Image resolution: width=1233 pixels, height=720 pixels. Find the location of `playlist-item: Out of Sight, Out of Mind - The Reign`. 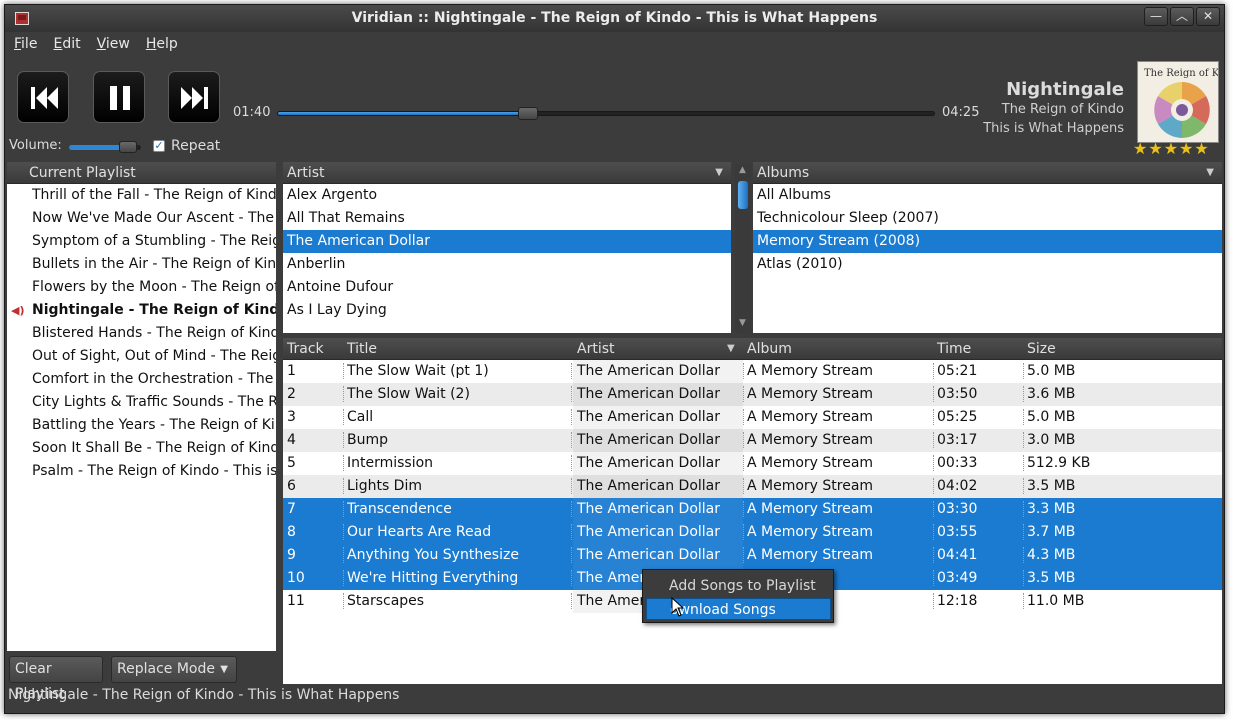

playlist-item: Out of Sight, Out of Mind - The Reign is located at coordinates (141, 356).